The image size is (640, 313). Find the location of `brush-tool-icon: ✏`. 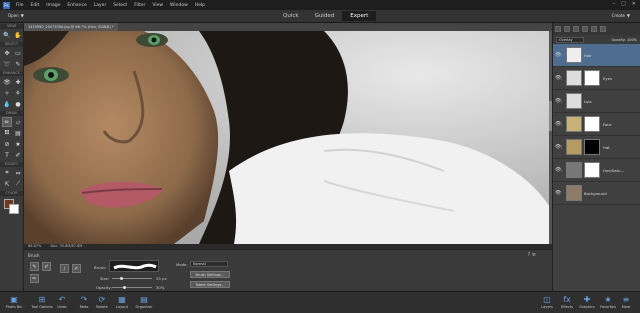

brush-tool-icon: ✏ is located at coordinates (7, 122).